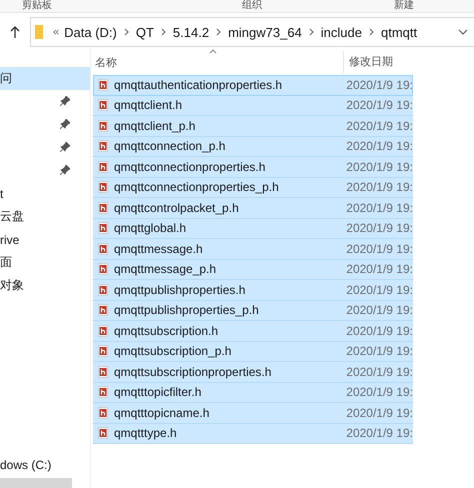 The width and height of the screenshot is (474, 488). What do you see at coordinates (213, 51) in the screenshot?
I see `sort-caret-icon` at bounding box center [213, 51].